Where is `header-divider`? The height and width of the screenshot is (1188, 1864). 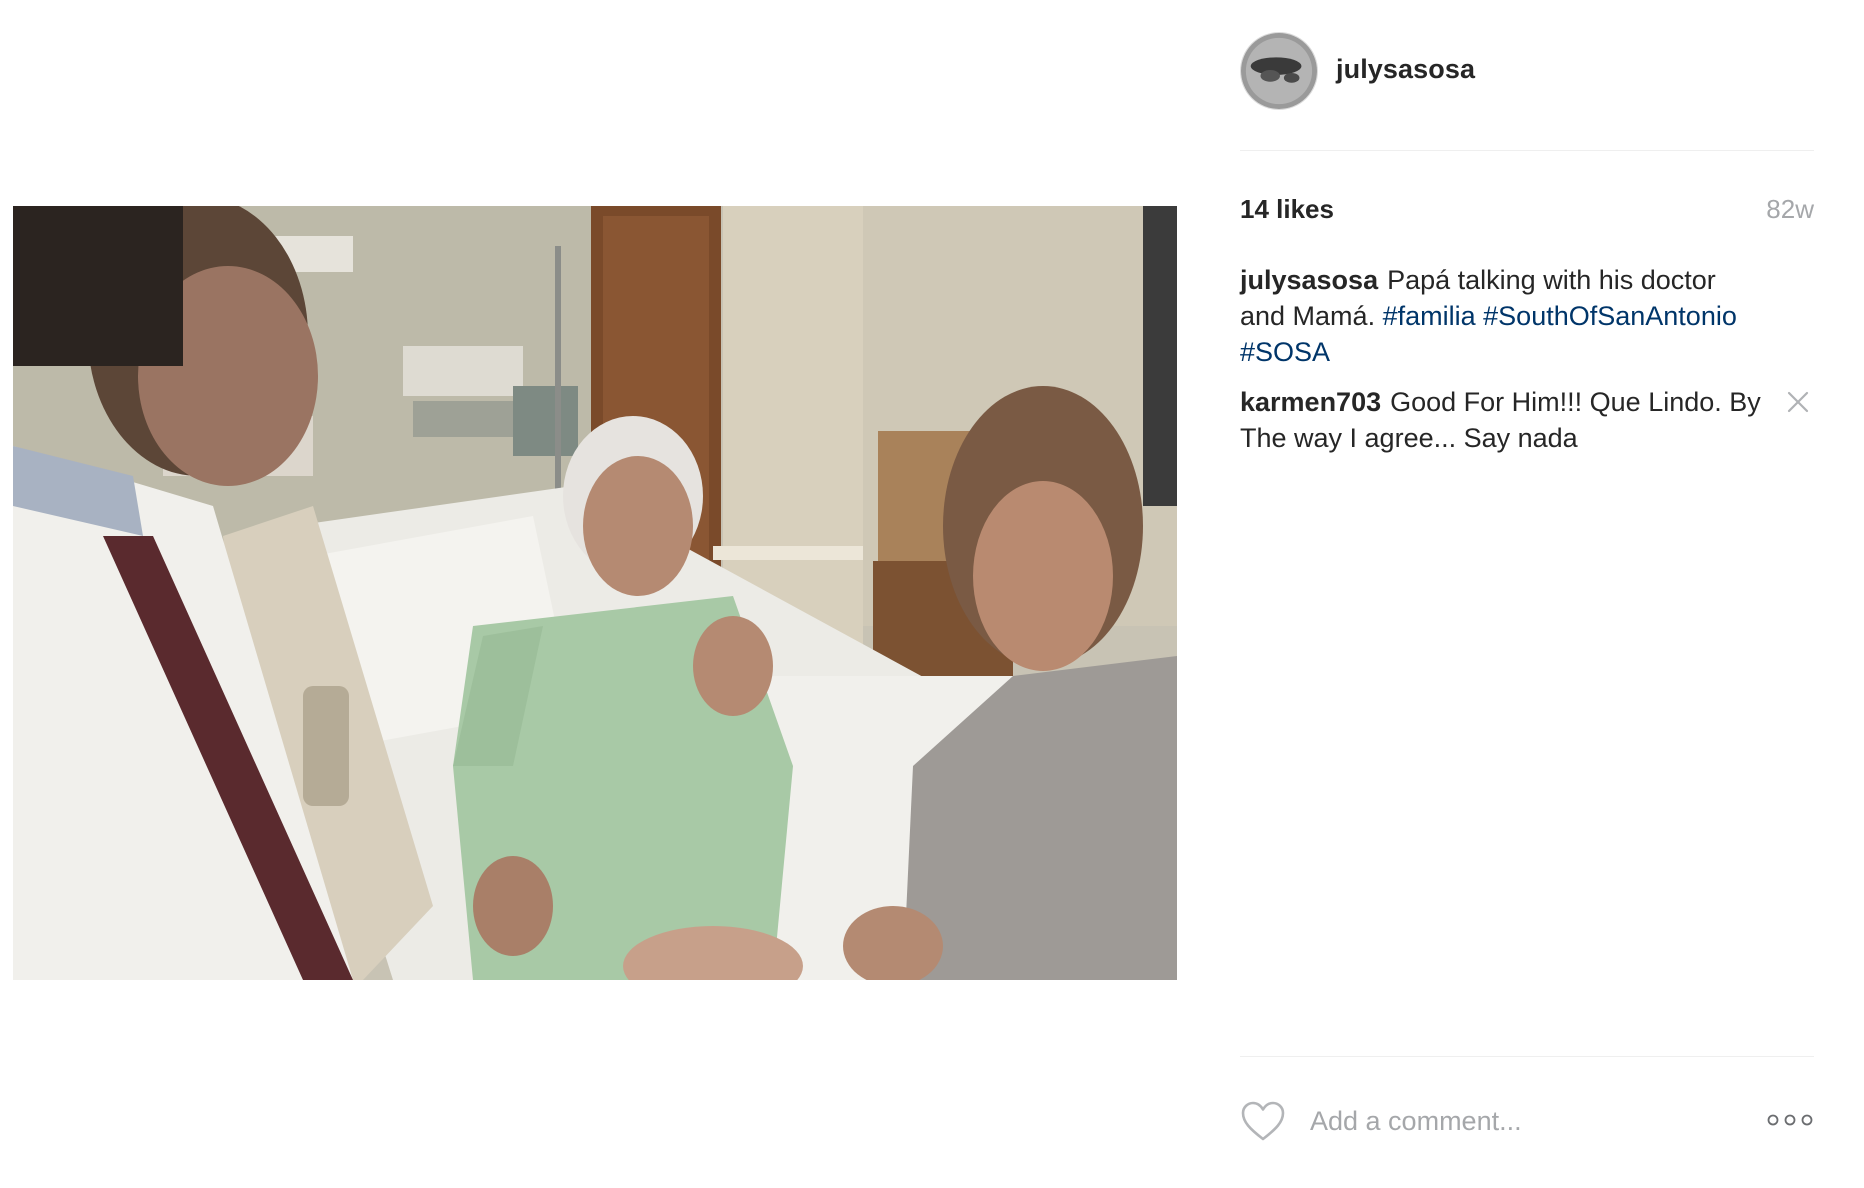
header-divider is located at coordinates (1527, 150).